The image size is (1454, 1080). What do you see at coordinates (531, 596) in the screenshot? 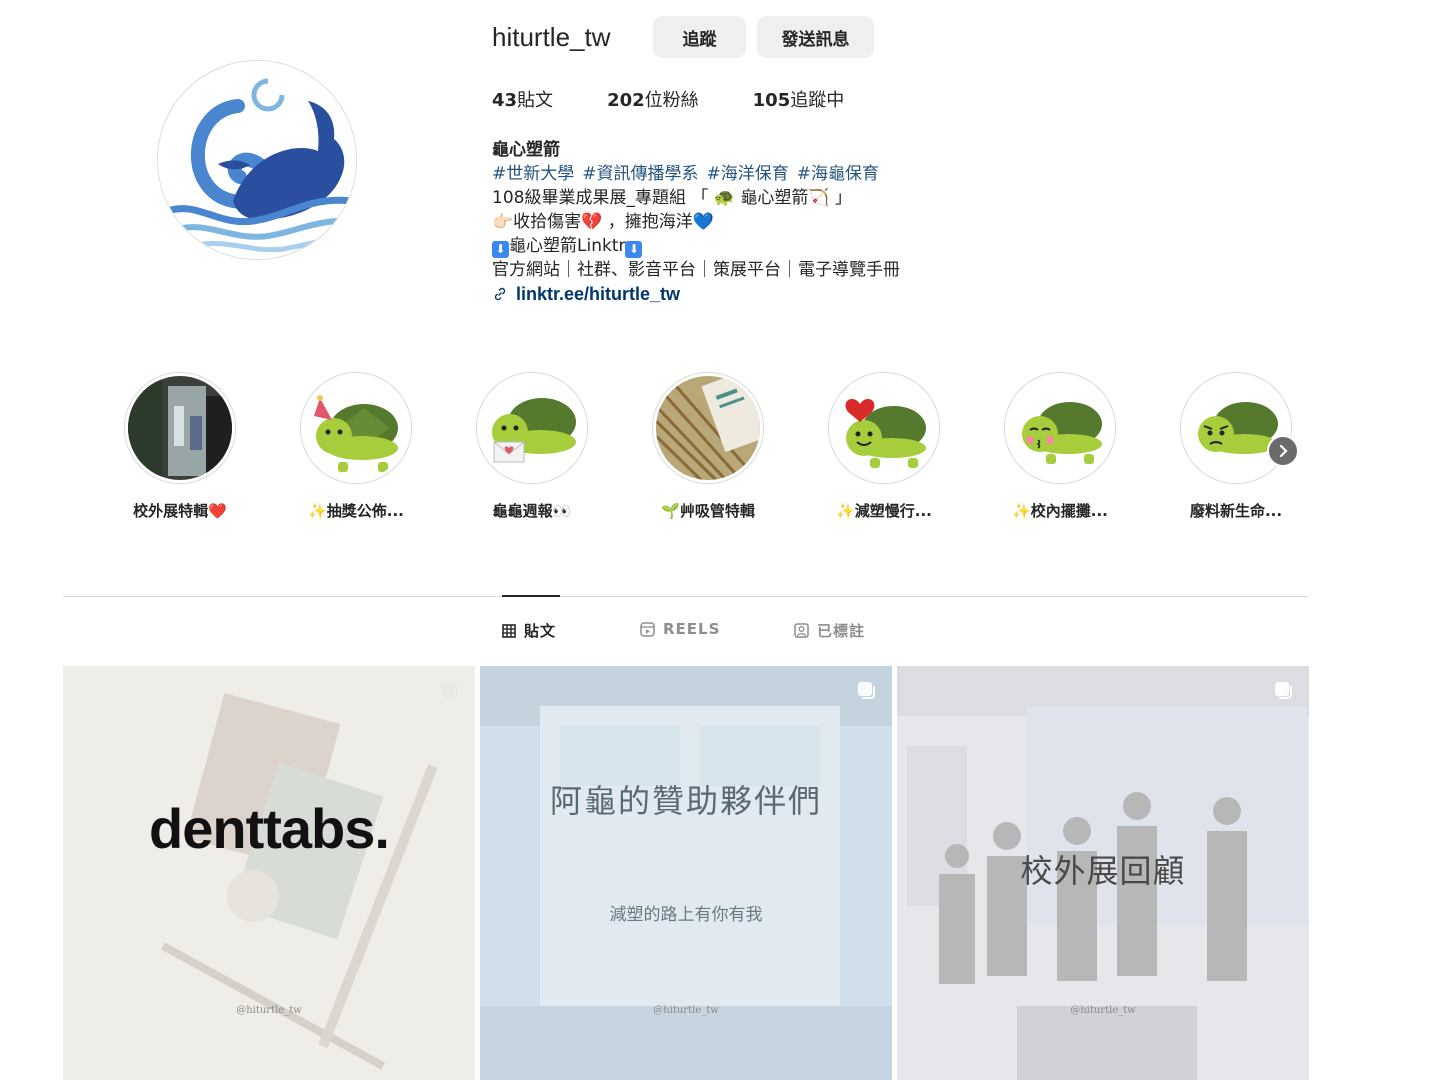
I see `active-tab-indicator` at bounding box center [531, 596].